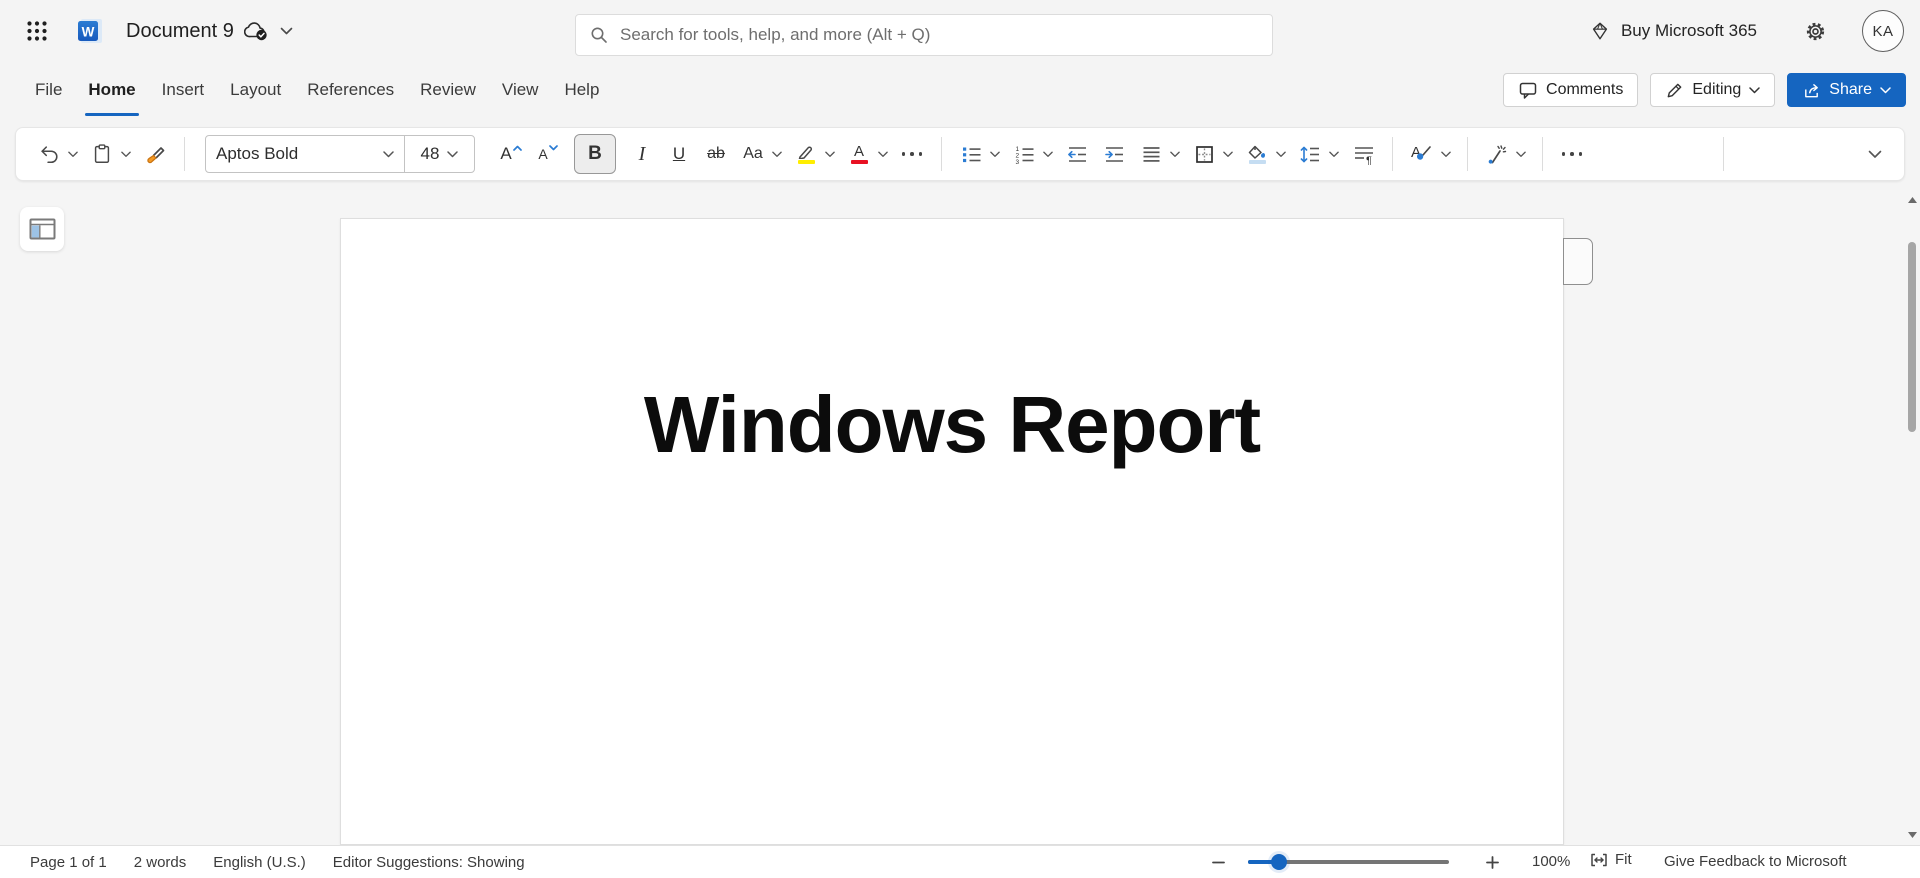  What do you see at coordinates (883, 154) in the screenshot?
I see `font-color-chevron` at bounding box center [883, 154].